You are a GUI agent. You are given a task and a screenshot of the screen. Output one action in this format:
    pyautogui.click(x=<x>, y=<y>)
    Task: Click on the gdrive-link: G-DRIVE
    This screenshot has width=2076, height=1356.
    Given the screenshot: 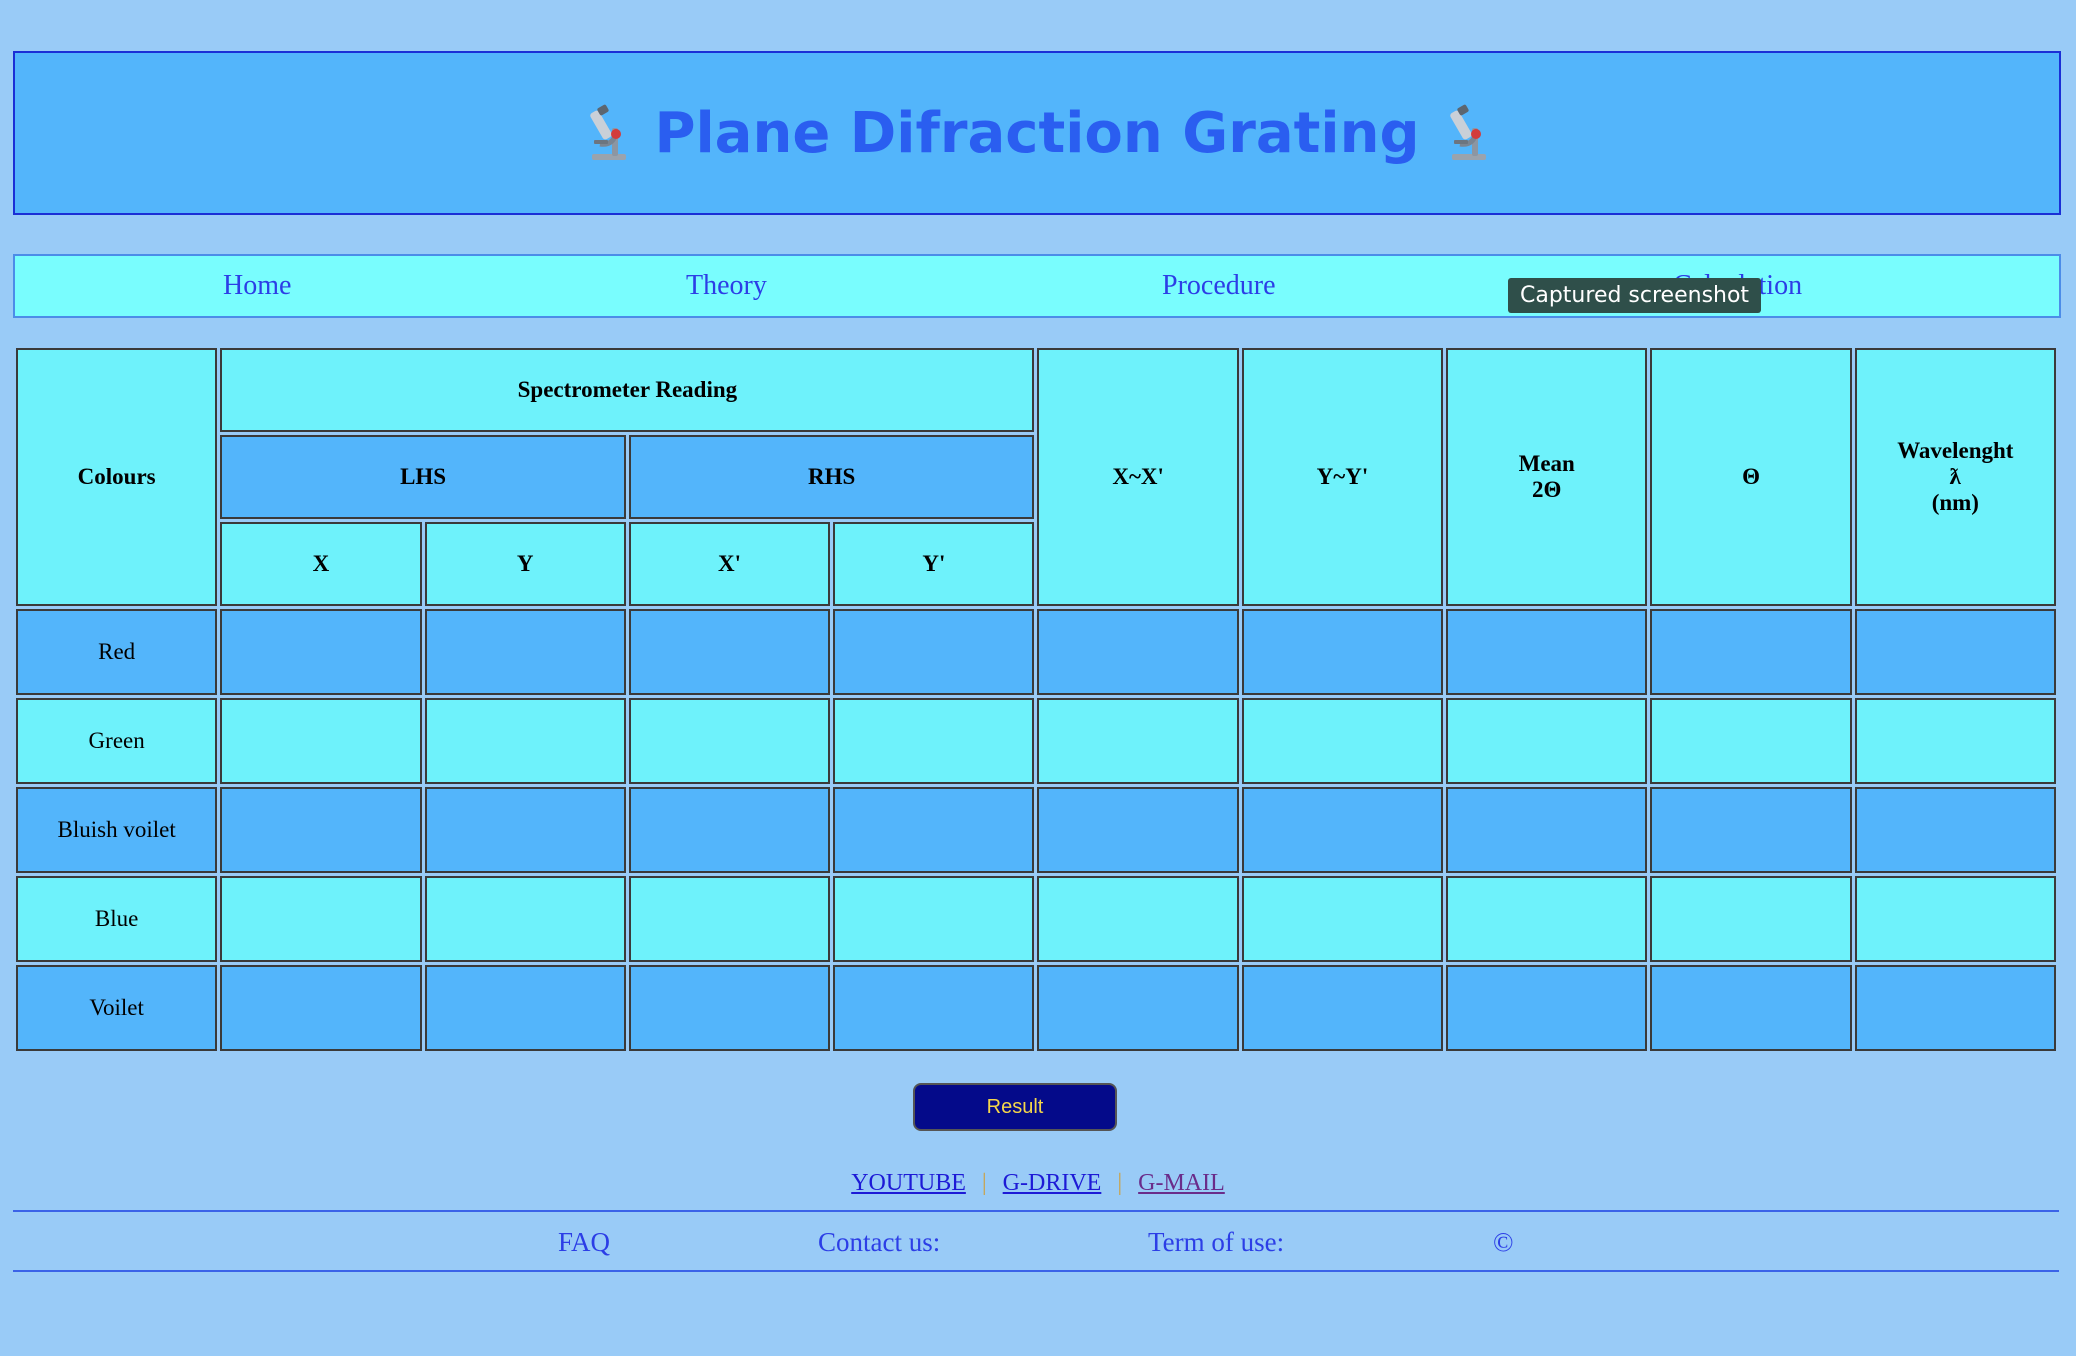 What is the action you would take?
    pyautogui.click(x=1052, y=1183)
    